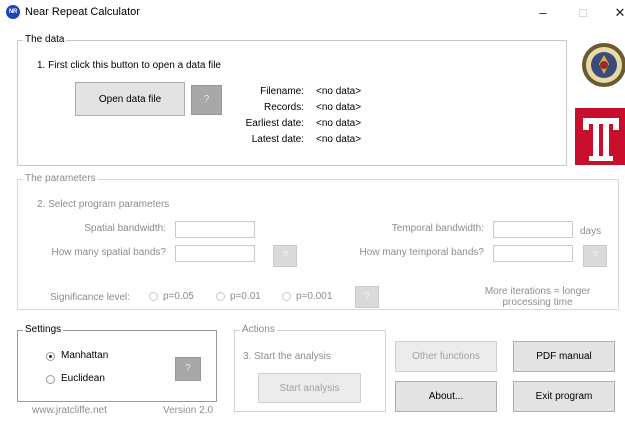 The width and height of the screenshot is (625, 423). Describe the element at coordinates (125, 228) in the screenshot. I see `spatial-bandwidth-label: Spatial bandwidth:` at that location.